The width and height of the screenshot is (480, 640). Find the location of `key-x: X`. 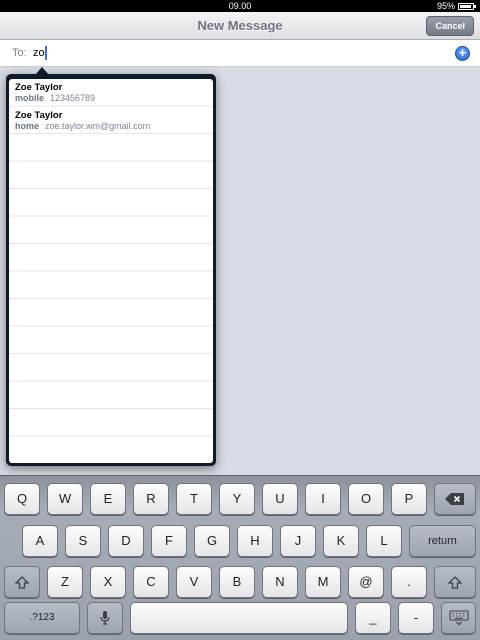

key-x: X is located at coordinates (108, 582).